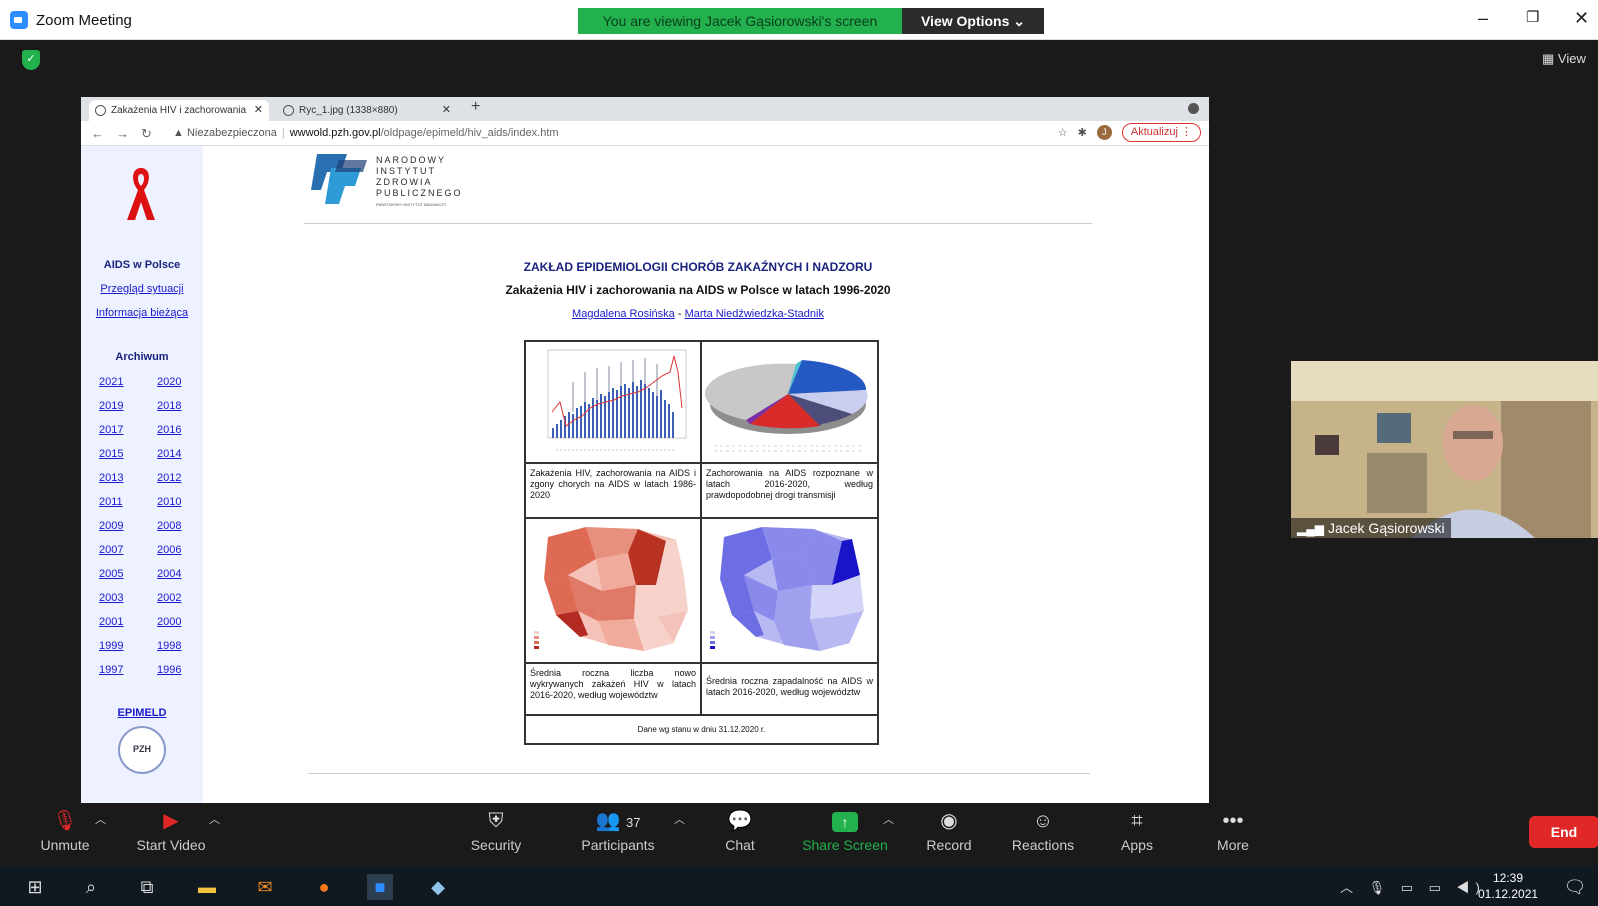  Describe the element at coordinates (169, 502) in the screenshot. I see `year-link: 2010` at that location.